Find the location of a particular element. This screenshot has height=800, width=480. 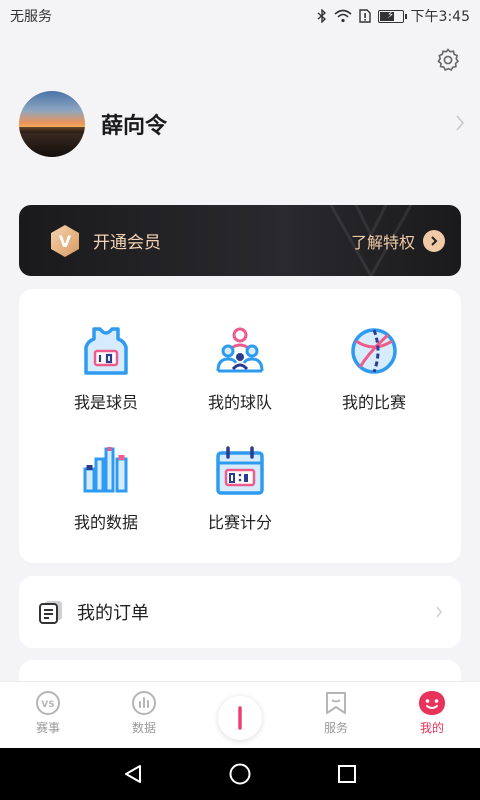

tab-label: 数据 is located at coordinates (143, 728).